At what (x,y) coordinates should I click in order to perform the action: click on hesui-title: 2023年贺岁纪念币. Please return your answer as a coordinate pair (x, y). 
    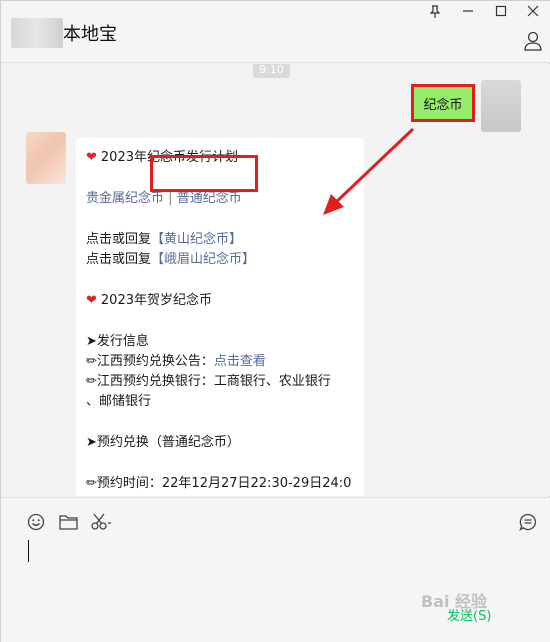
    Looking at the image, I should click on (156, 300).